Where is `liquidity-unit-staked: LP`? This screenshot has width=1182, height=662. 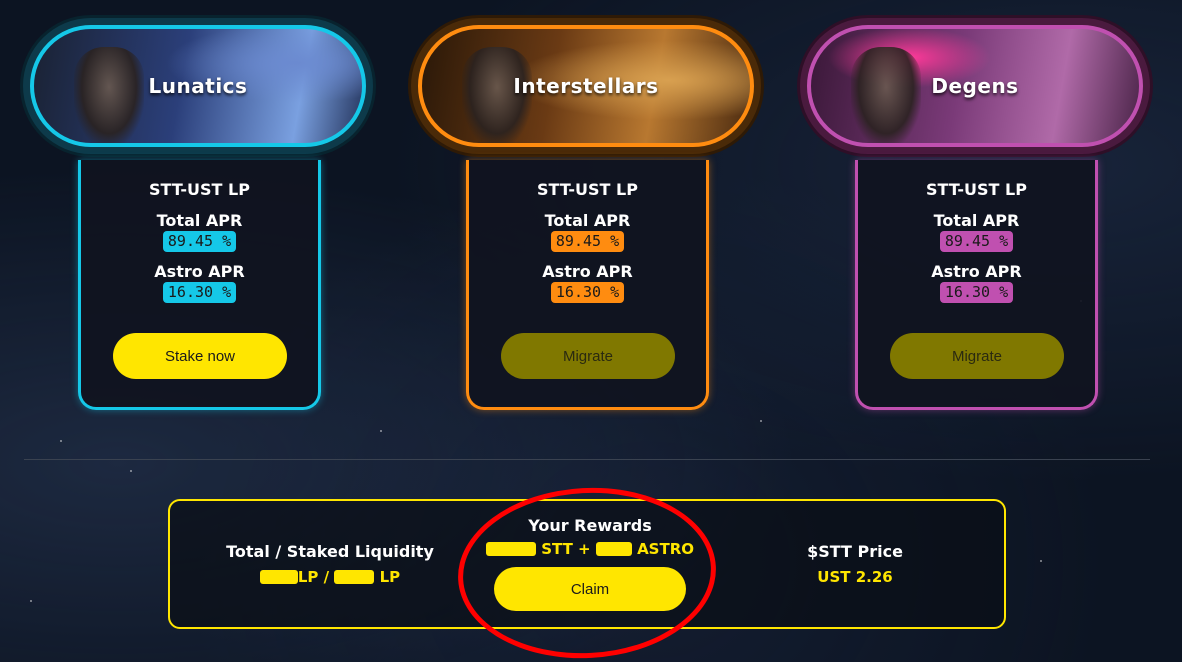
liquidity-unit-staked: LP is located at coordinates (390, 577).